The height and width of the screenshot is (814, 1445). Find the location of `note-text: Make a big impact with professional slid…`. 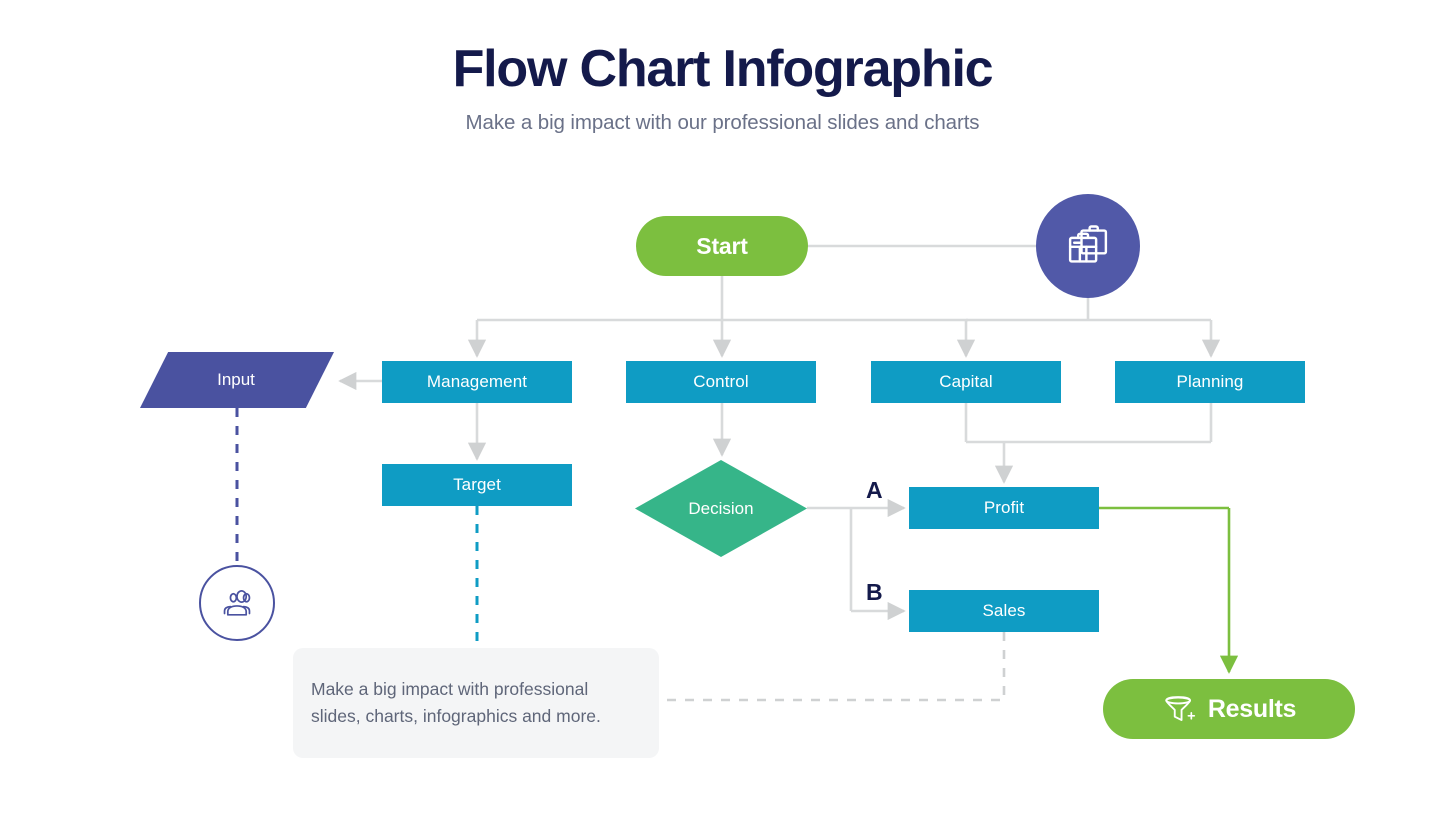

note-text: Make a big impact with professional slid… is located at coordinates (456, 703).